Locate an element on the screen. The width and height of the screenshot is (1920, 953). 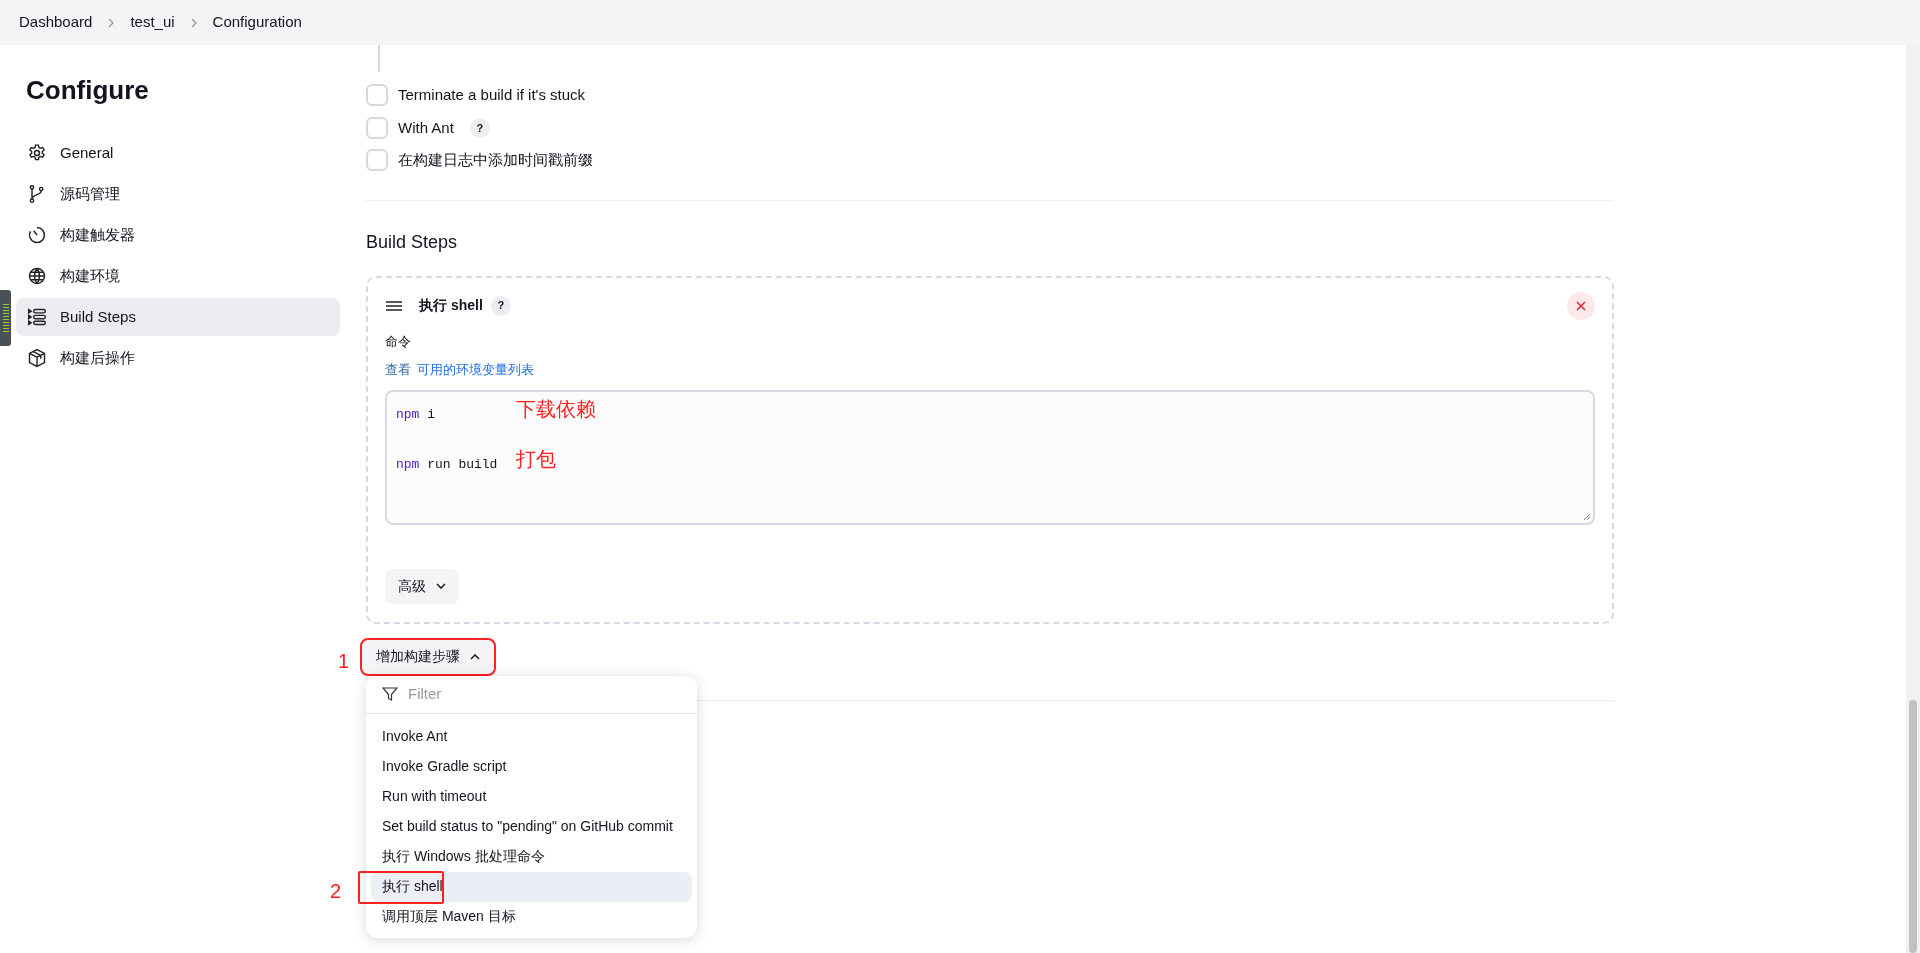
close-button is located at coordinates (1581, 305).